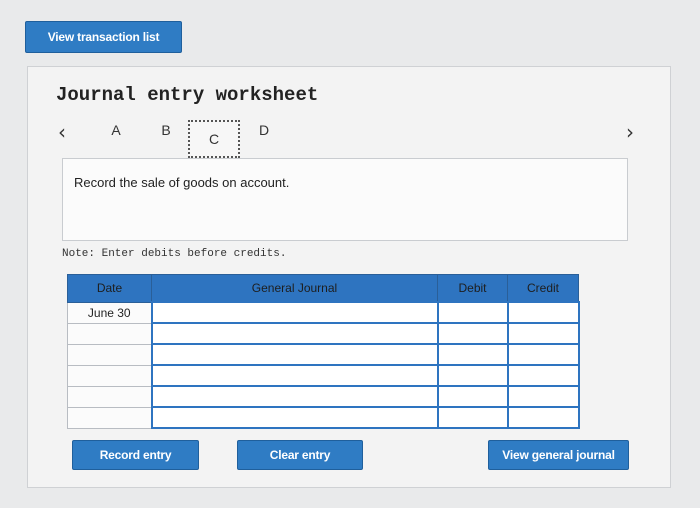 The height and width of the screenshot is (508, 700). Describe the element at coordinates (558, 455) in the screenshot. I see `view-general-journal-button: View general journal` at that location.